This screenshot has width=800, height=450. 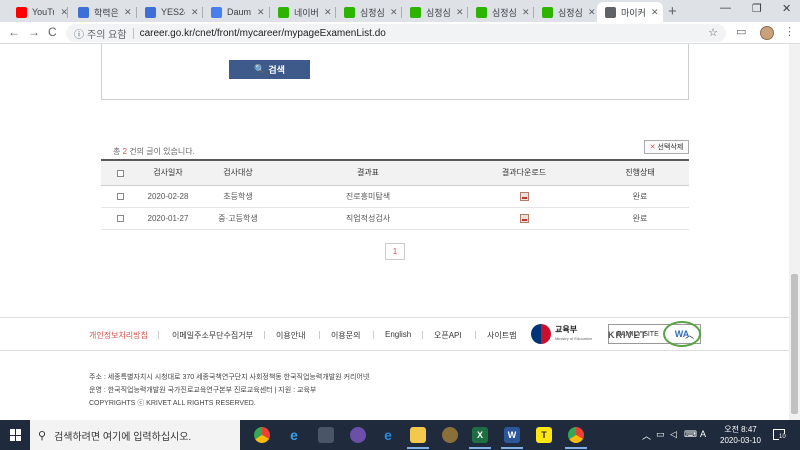 What do you see at coordinates (576, 438) in the screenshot?
I see `chrome-running-icon` at bounding box center [576, 438].